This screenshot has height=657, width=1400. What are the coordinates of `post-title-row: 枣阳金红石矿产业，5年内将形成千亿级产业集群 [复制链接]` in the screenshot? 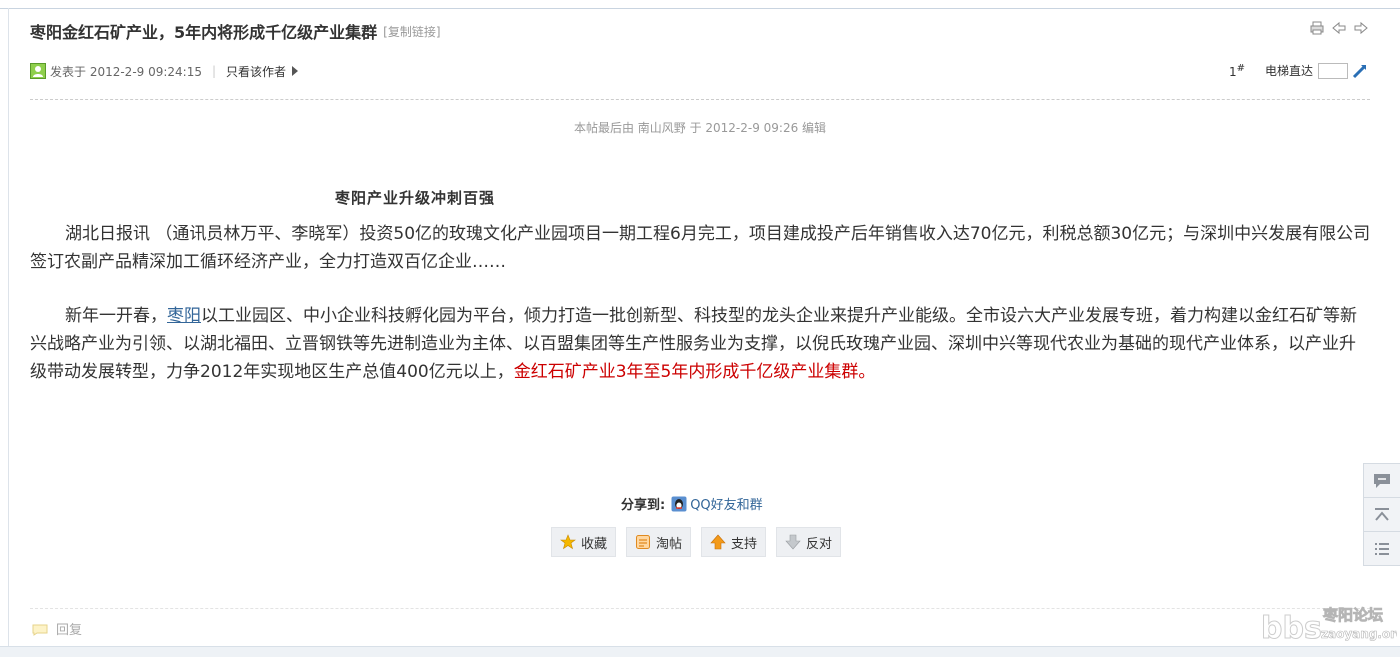 It's located at (235, 31).